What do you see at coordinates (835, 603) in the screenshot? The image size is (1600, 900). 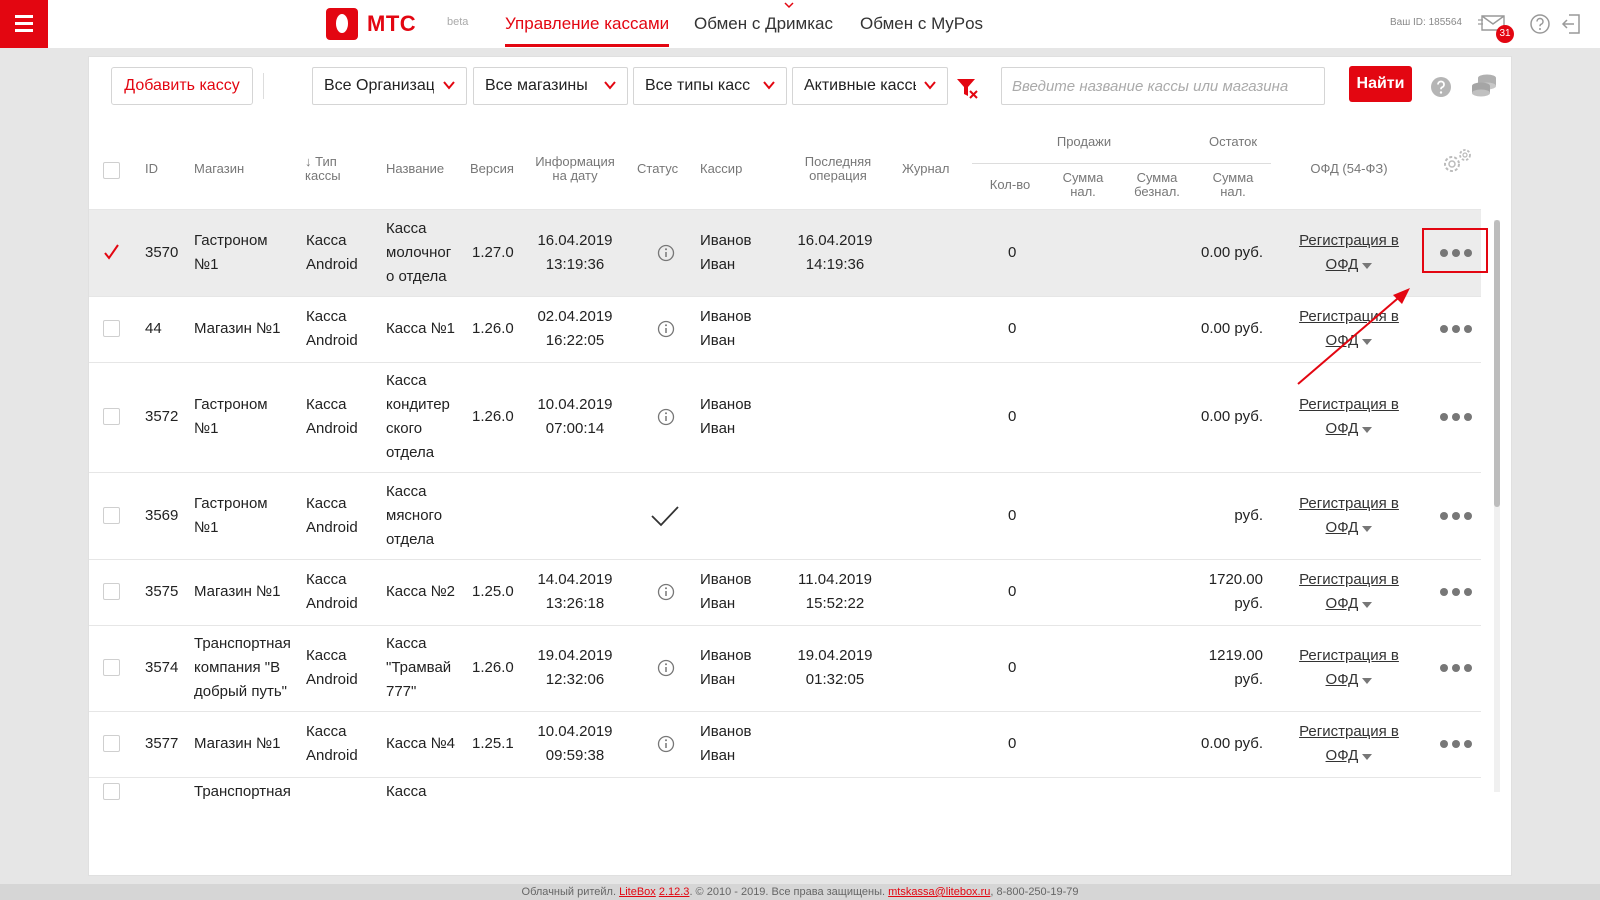 I see `last-operation-date: 15:52:22` at bounding box center [835, 603].